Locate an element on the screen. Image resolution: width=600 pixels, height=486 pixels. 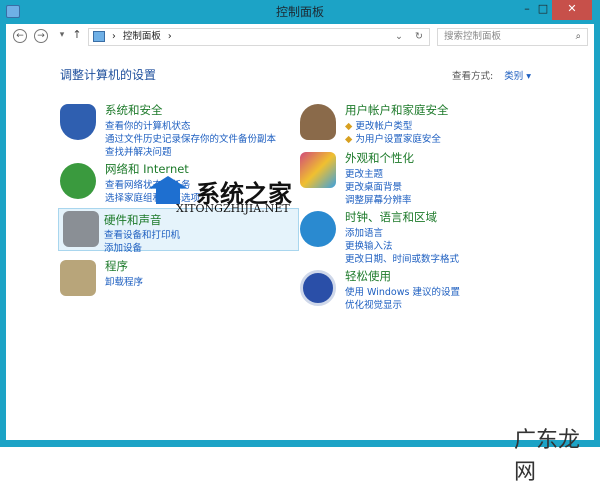
category-title: 程序 is located at coordinates (116, 266).